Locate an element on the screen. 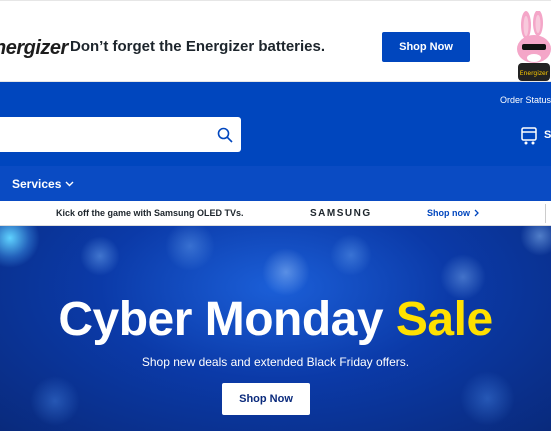 The image size is (551, 431). search-icon is located at coordinates (225, 135).